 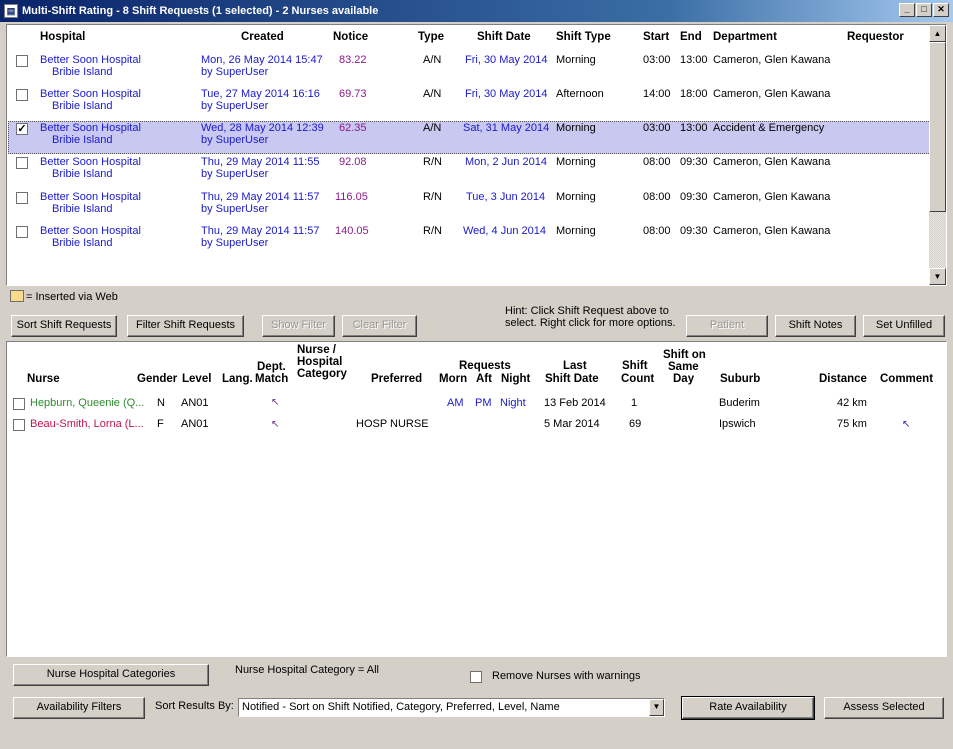 I want to click on type-value: A/N, so click(x=432, y=128).